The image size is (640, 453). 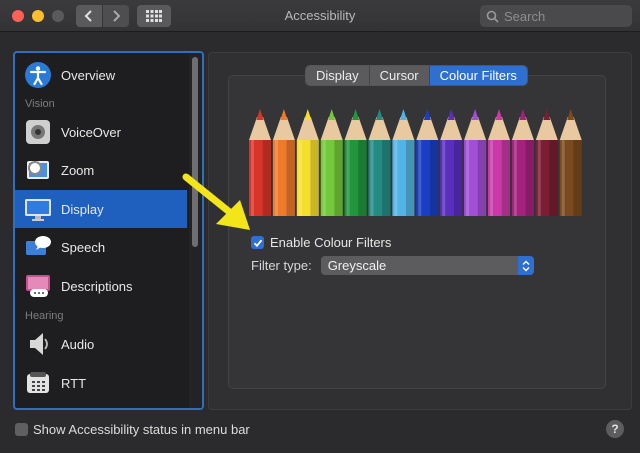 What do you see at coordinates (38, 16) in the screenshot?
I see `minimize-window-button` at bounding box center [38, 16].